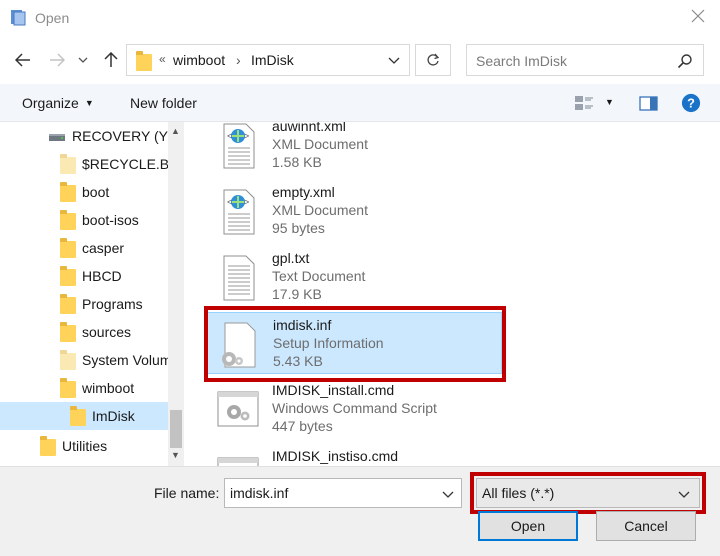  I want to click on open-button: Open, so click(528, 526).